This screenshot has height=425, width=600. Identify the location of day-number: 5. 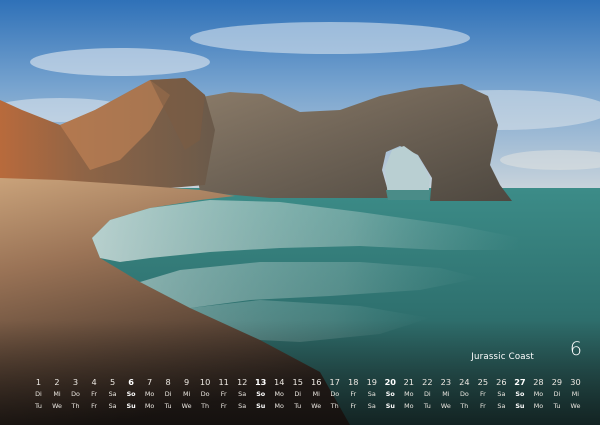
(112, 382).